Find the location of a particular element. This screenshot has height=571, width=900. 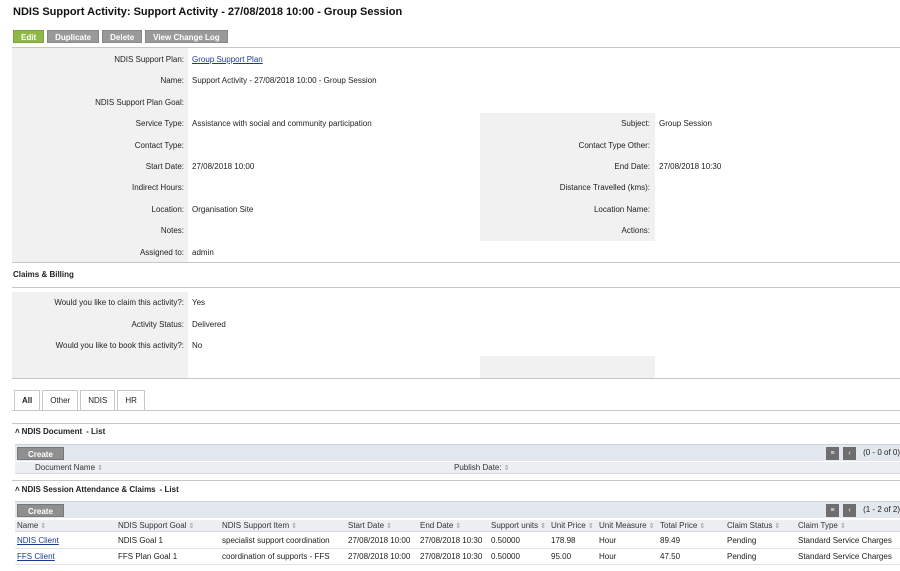

claim-activity-label: Would you like to claim this activity?: is located at coordinates (119, 302).